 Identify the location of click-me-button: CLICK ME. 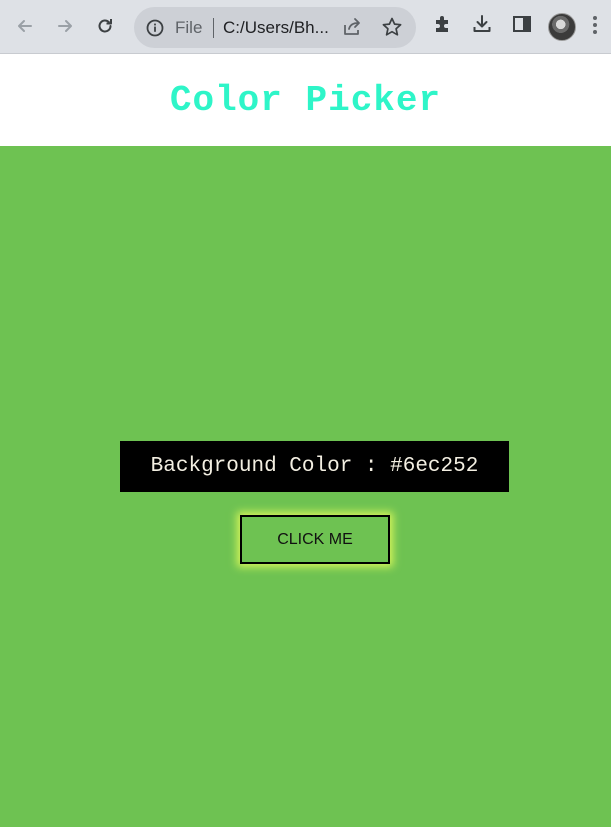
(315, 539).